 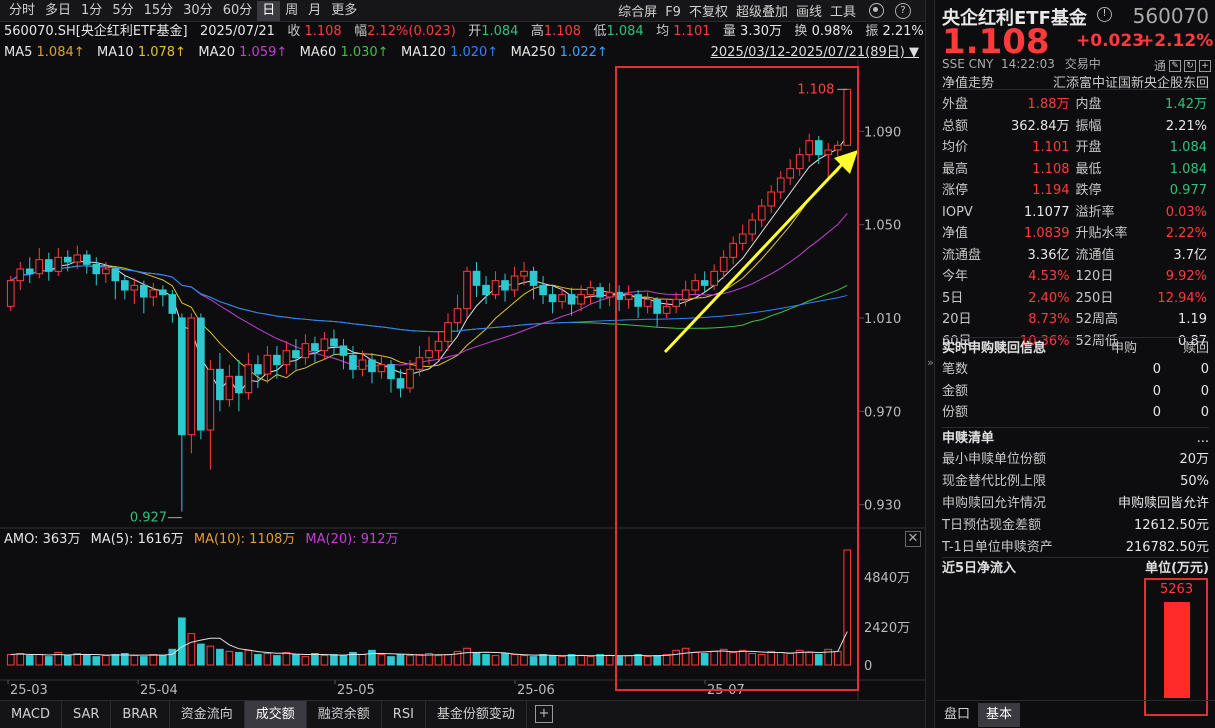 I want to click on stat-cell: 跌停0.977, so click(x=1143, y=191).